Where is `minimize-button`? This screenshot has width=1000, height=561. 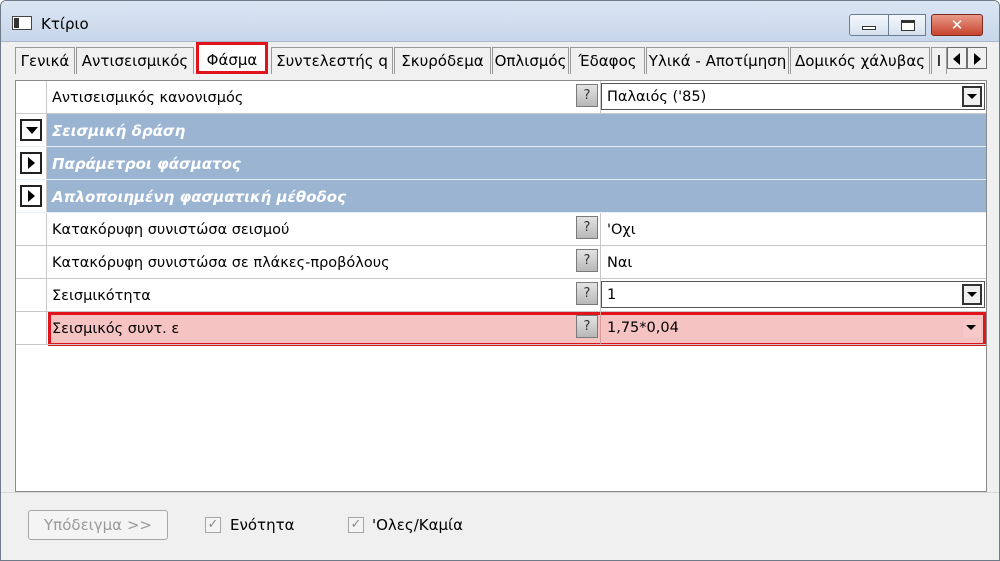 minimize-button is located at coordinates (869, 25).